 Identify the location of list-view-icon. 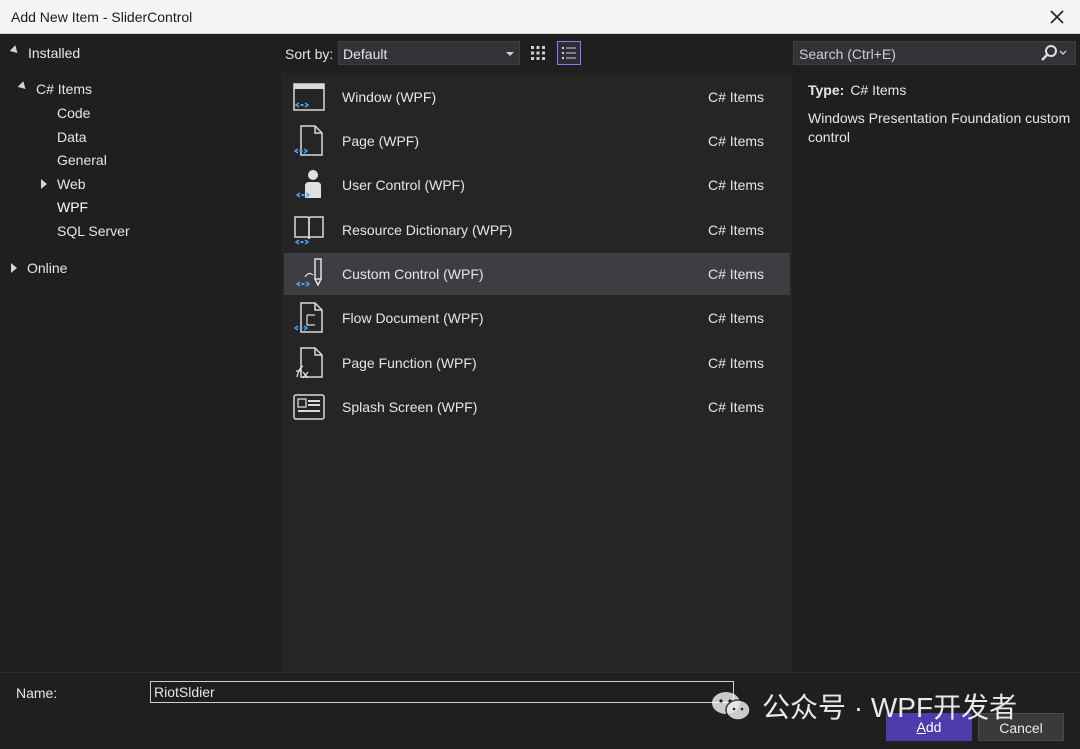
(569, 53).